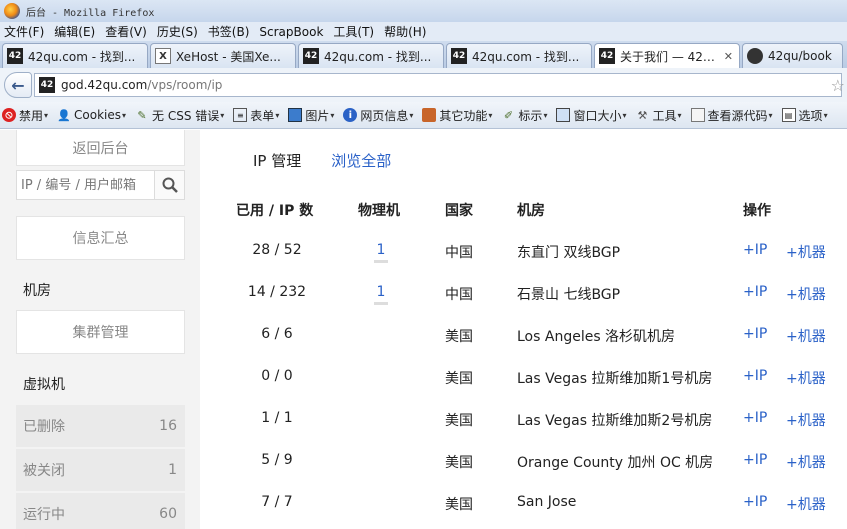 Image resolution: width=847 pixels, height=529 pixels. I want to click on menu-history: 历史(S), so click(177, 31).